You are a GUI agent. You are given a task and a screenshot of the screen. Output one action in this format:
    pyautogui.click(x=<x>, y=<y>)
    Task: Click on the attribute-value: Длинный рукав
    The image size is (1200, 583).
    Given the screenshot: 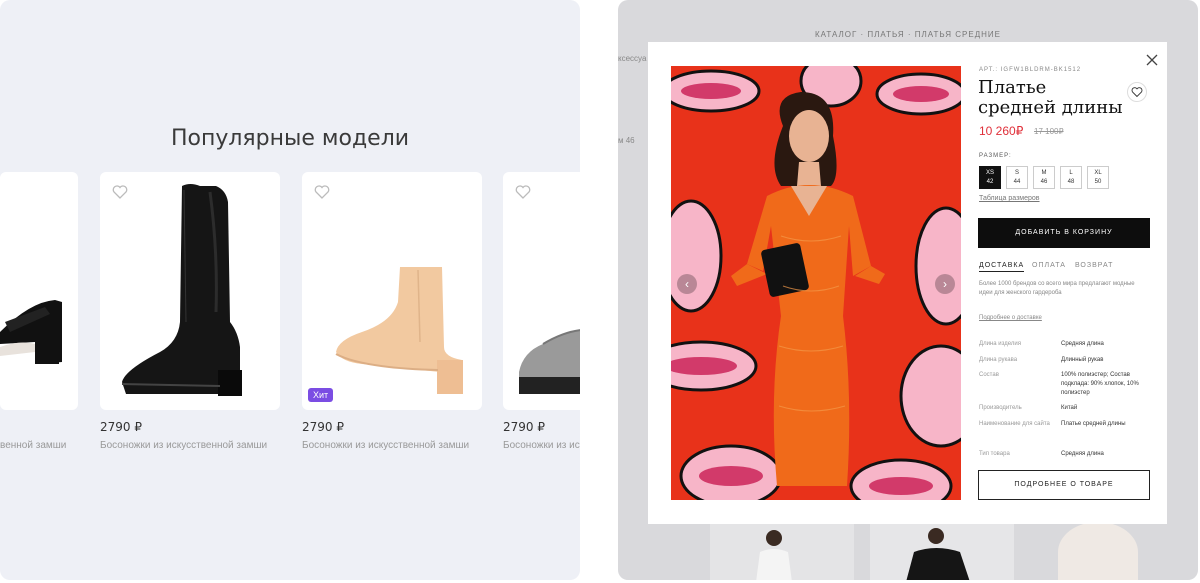 What is the action you would take?
    pyautogui.click(x=1082, y=360)
    